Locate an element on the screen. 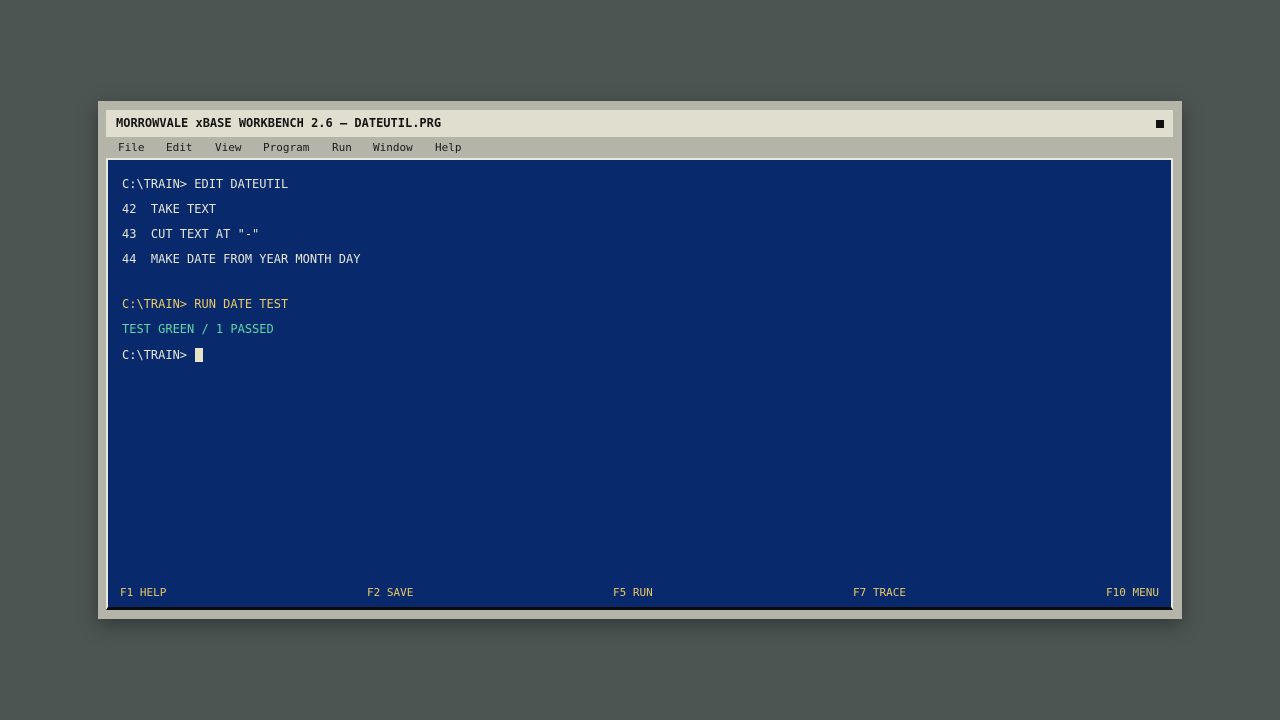 This screenshot has height=720, width=1280. console-line: C:\TRAIN> EDIT DATEUTIL is located at coordinates (205, 184).